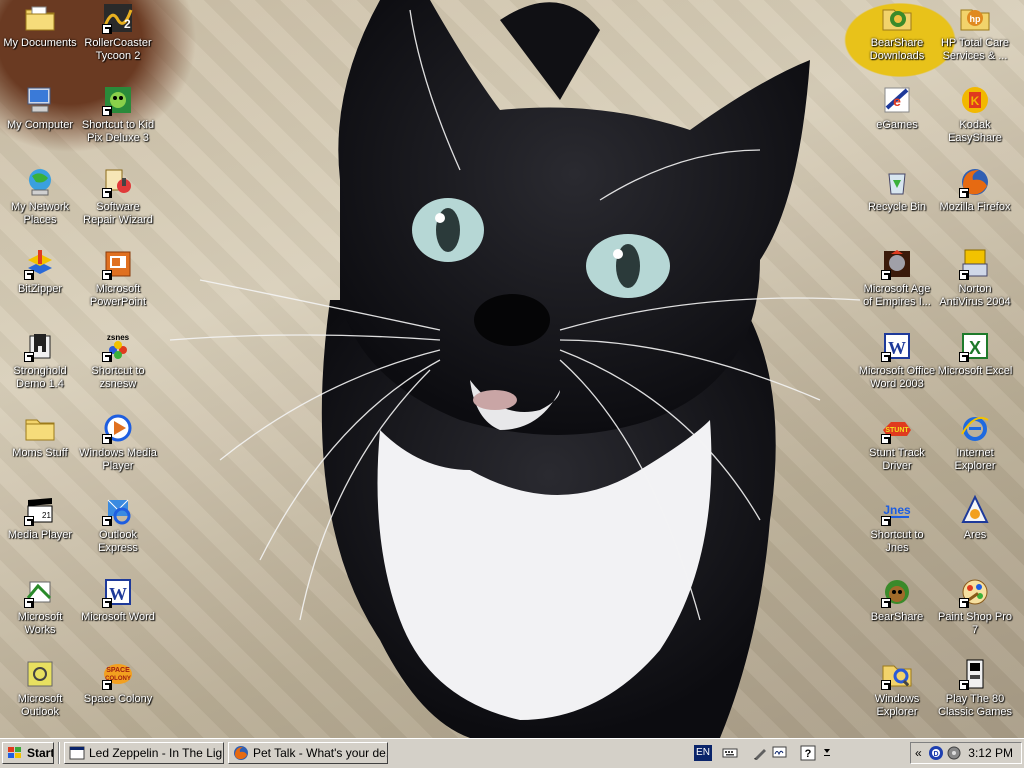  I want to click on start-button: Start, so click(28, 753).